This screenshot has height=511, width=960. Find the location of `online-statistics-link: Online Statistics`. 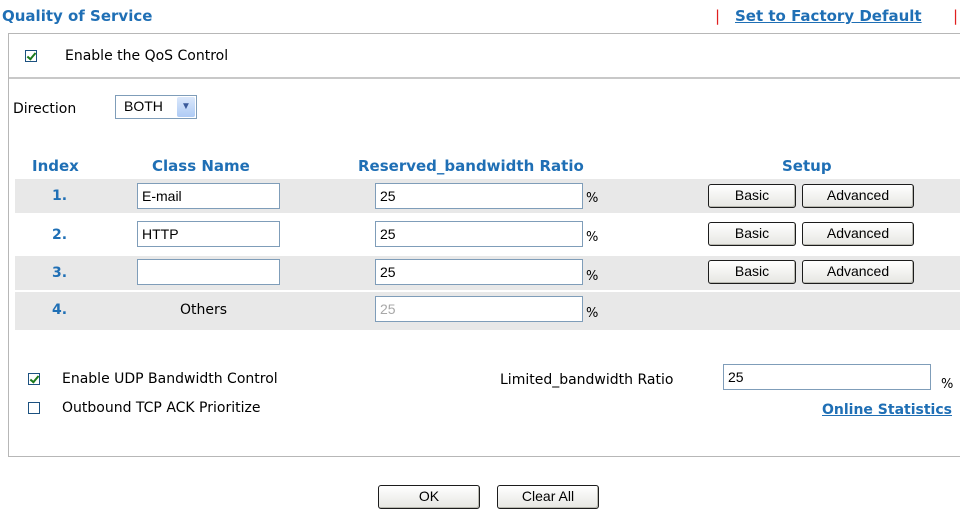

online-statistics-link: Online Statistics is located at coordinates (887, 410).